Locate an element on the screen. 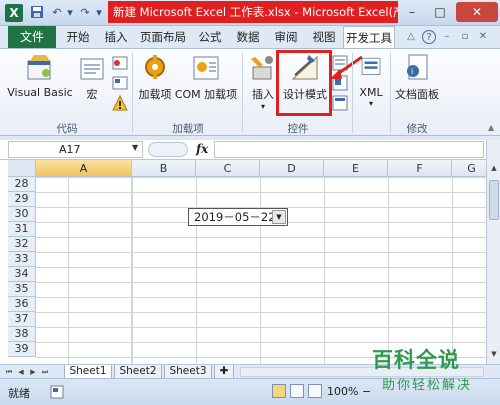  customize-qat-icon: ▾ is located at coordinates (99, 13).